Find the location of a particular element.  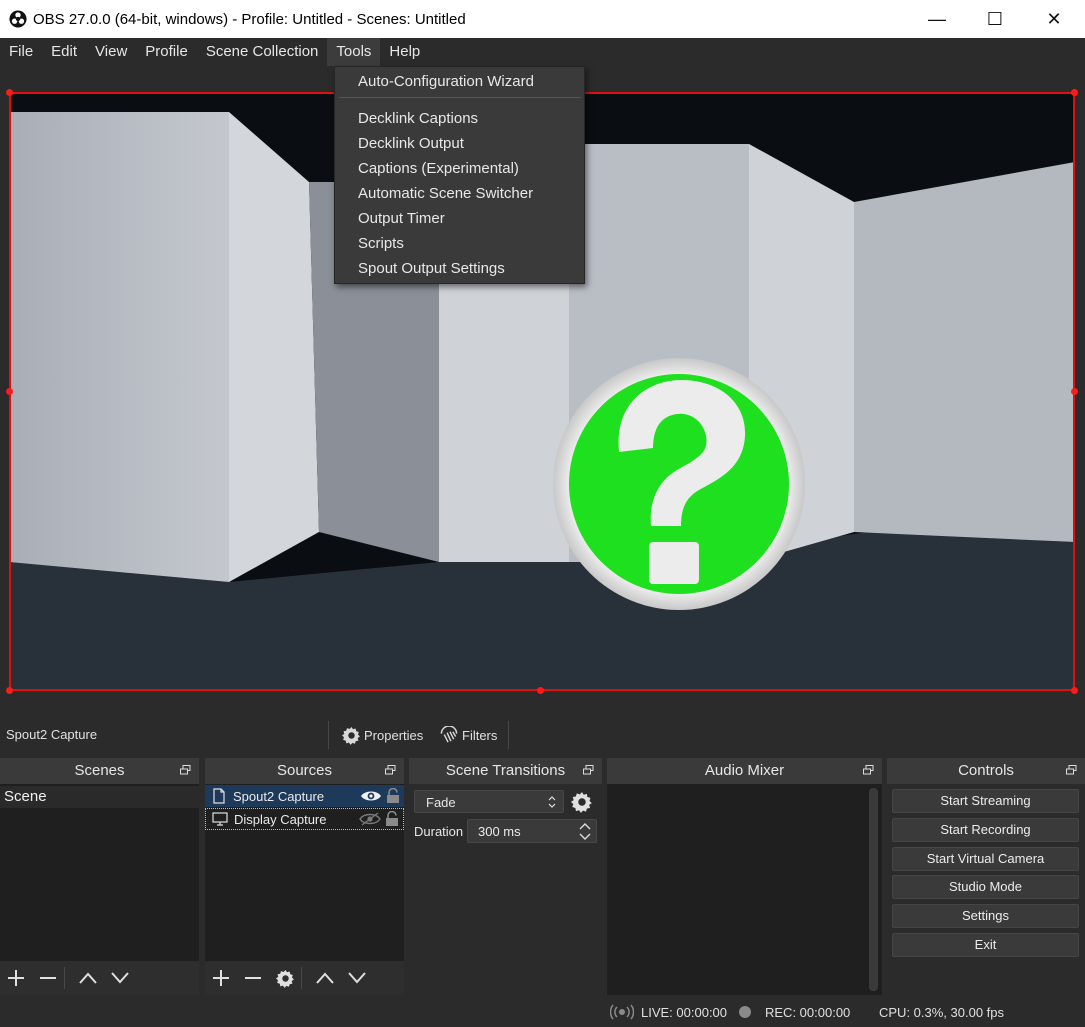

sources-list: Spout2 Capture Display Capture is located at coordinates (304, 872).